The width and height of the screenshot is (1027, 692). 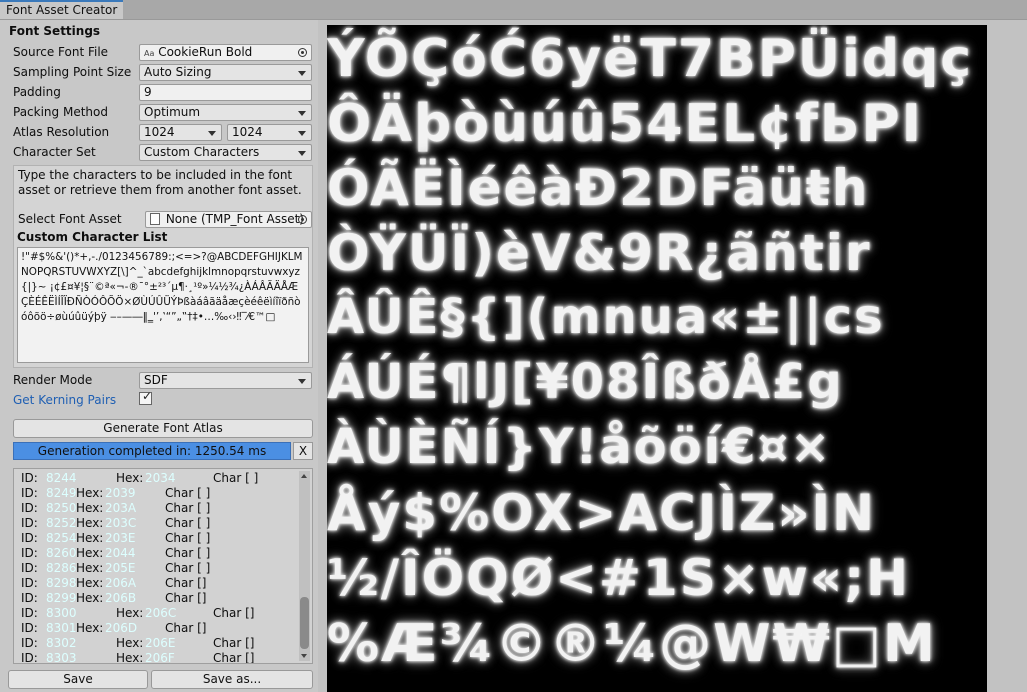 I want to click on render-mode-dropdown: SDF, so click(x=225, y=380).